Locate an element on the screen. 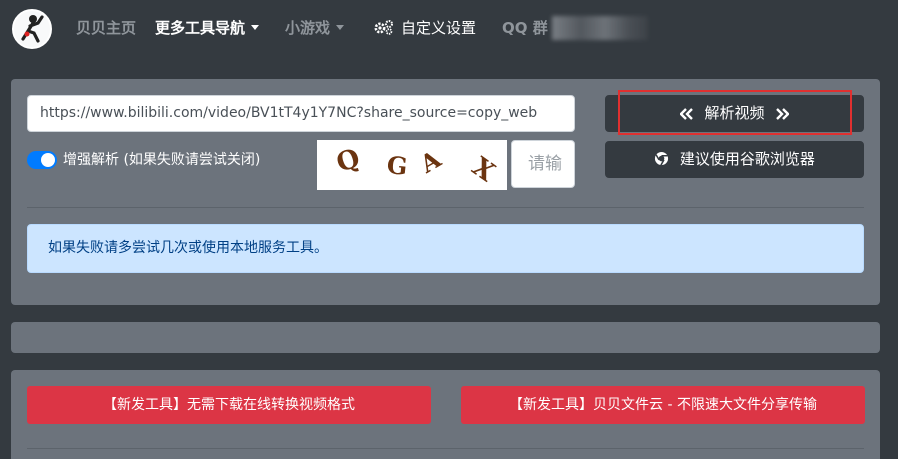  parse-video-label: 解析视频 is located at coordinates (734, 113).